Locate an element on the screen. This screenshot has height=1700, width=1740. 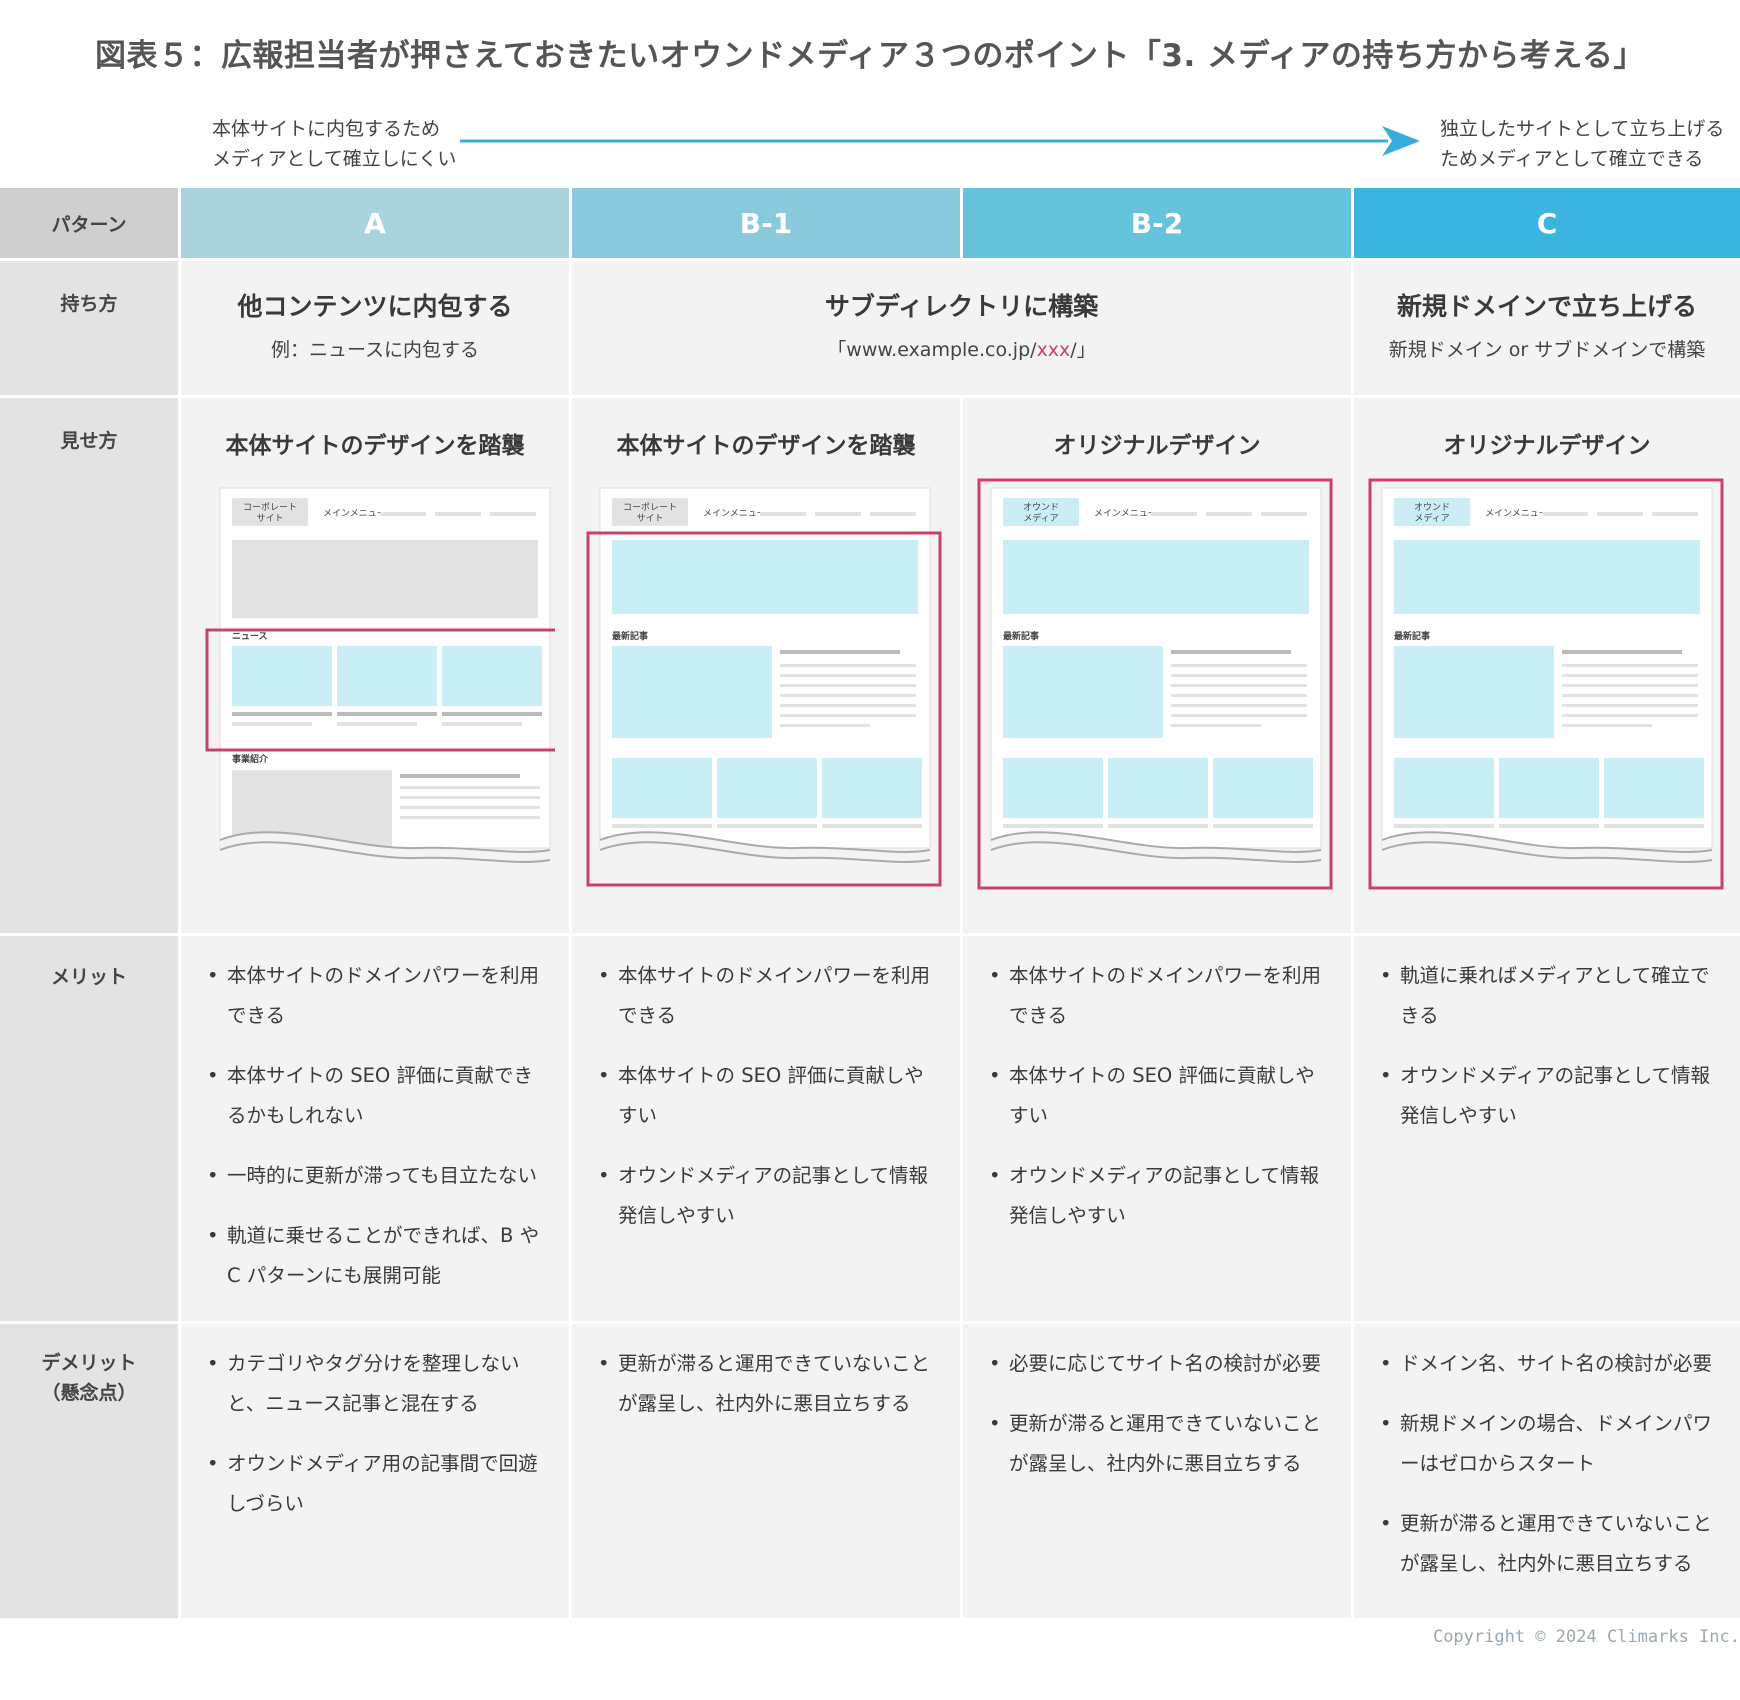
holding-a: 他コンテンツに内包する 例：ニュースに内包する is located at coordinates (375, 328).